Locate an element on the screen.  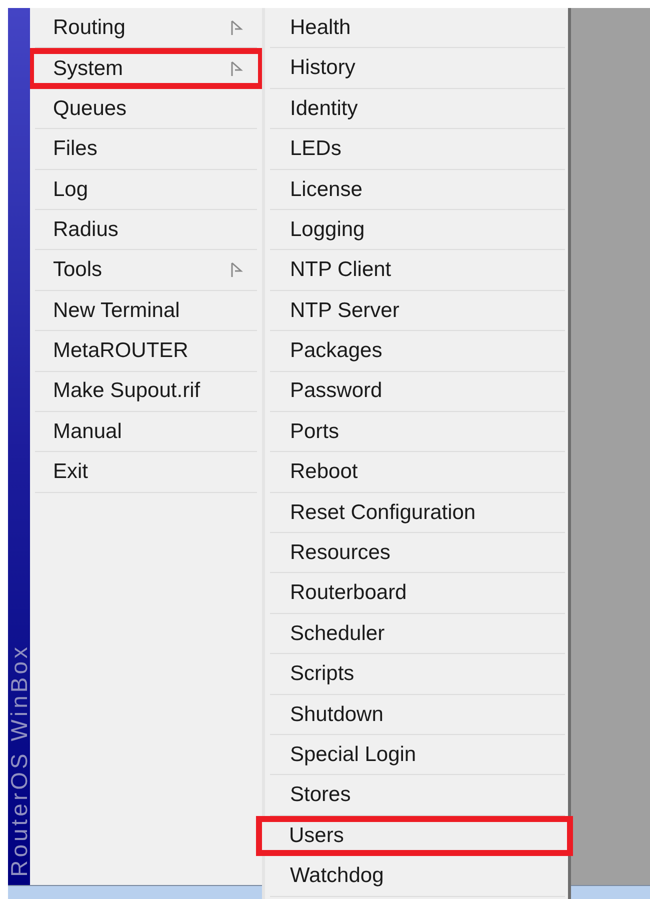
menu-item: NTP Client is located at coordinates (417, 270).